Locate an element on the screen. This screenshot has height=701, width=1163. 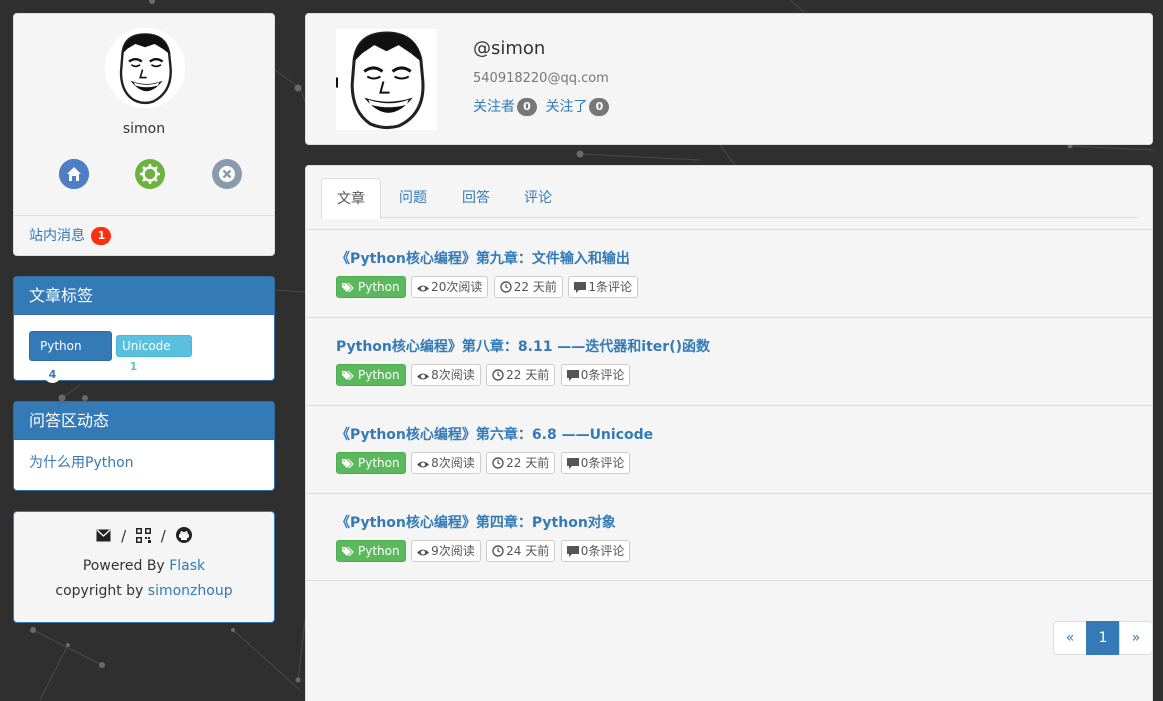
messages-row: 站内消息 1 is located at coordinates (144, 235).